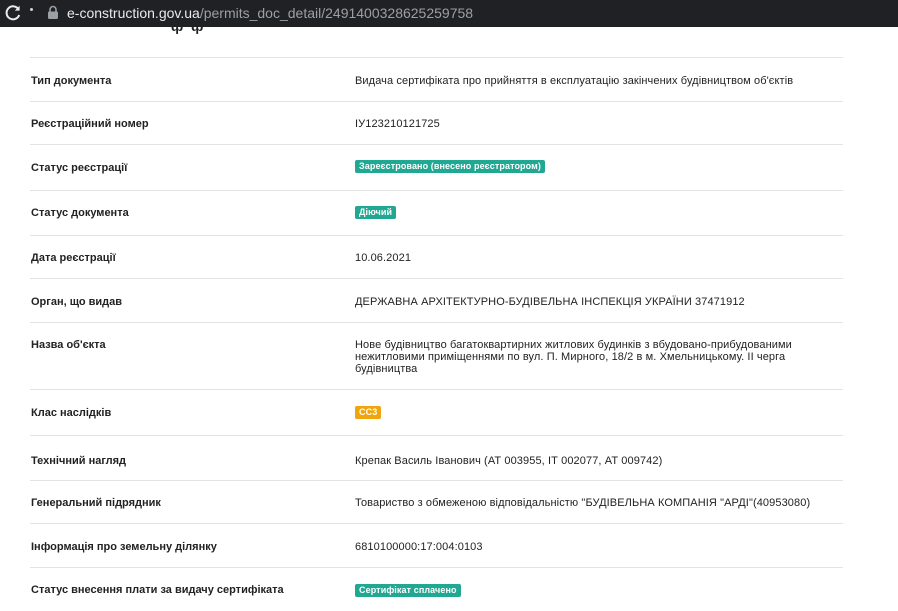 The height and width of the screenshot is (611, 898). Describe the element at coordinates (124, 547) in the screenshot. I see `detail-label: Інформація про земельну ділянку` at that location.